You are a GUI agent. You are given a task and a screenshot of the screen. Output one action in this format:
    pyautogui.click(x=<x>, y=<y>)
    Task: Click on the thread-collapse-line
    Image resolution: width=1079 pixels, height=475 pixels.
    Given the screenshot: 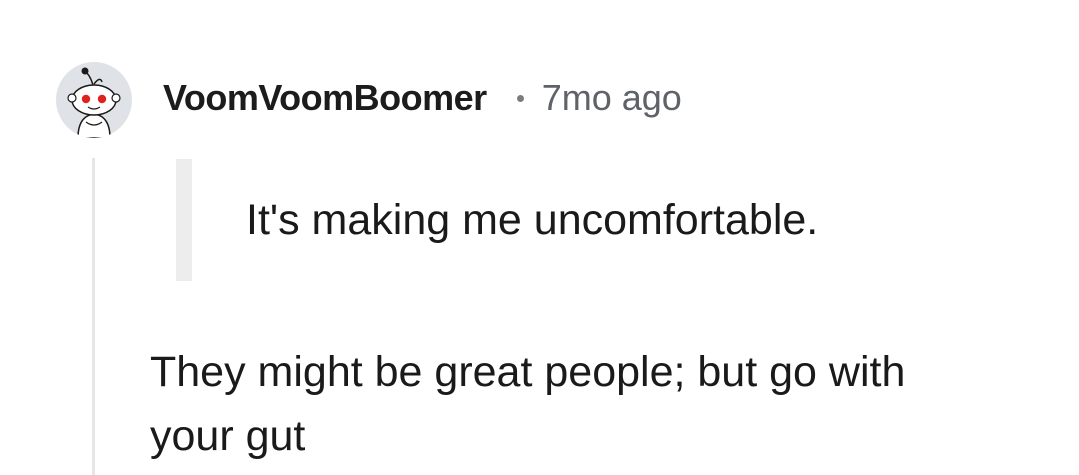 What is the action you would take?
    pyautogui.click(x=93, y=316)
    